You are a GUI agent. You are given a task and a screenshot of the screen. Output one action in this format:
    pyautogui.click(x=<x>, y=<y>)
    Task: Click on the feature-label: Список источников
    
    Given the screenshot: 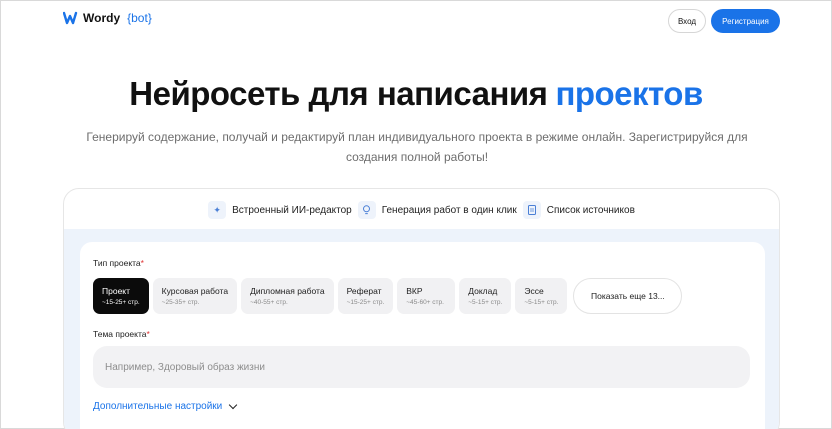 What is the action you would take?
    pyautogui.click(x=590, y=210)
    